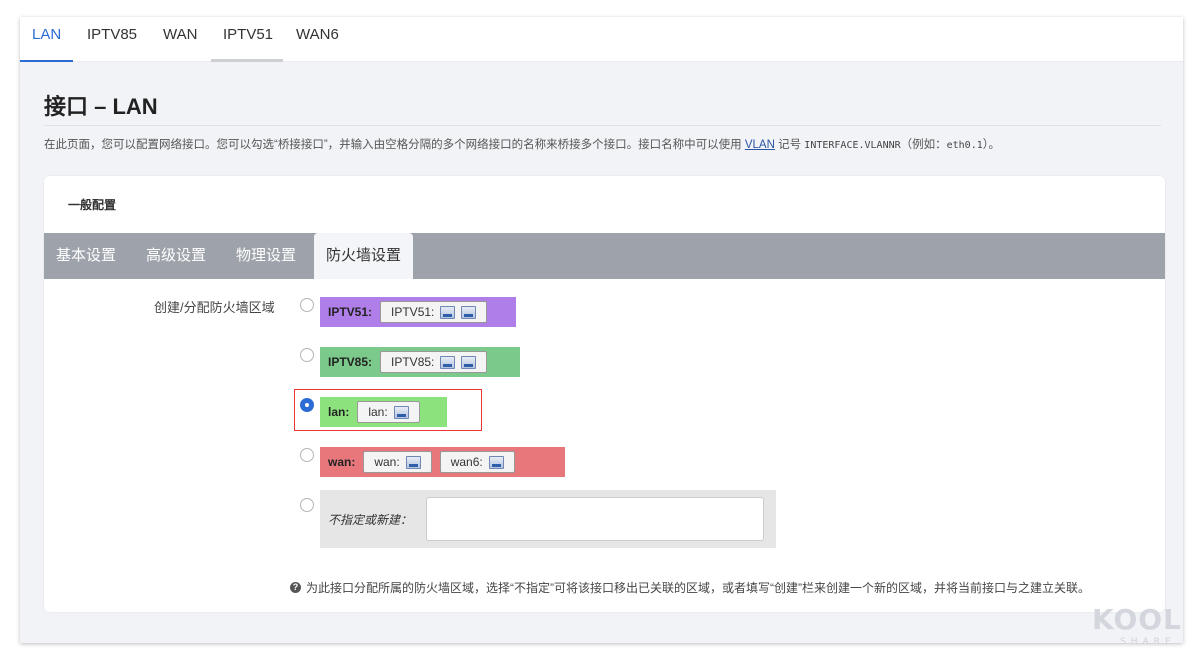  What do you see at coordinates (214, 307) in the screenshot?
I see `firewall-zone-label: 创建/分配防火墙区域` at bounding box center [214, 307].